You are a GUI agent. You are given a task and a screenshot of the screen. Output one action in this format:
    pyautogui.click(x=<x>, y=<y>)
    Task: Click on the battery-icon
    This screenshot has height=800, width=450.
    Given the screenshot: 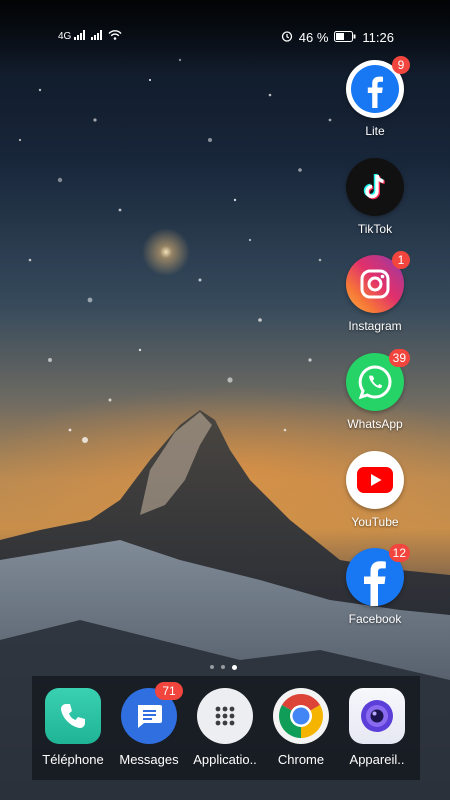 What is the action you would take?
    pyautogui.click(x=345, y=37)
    